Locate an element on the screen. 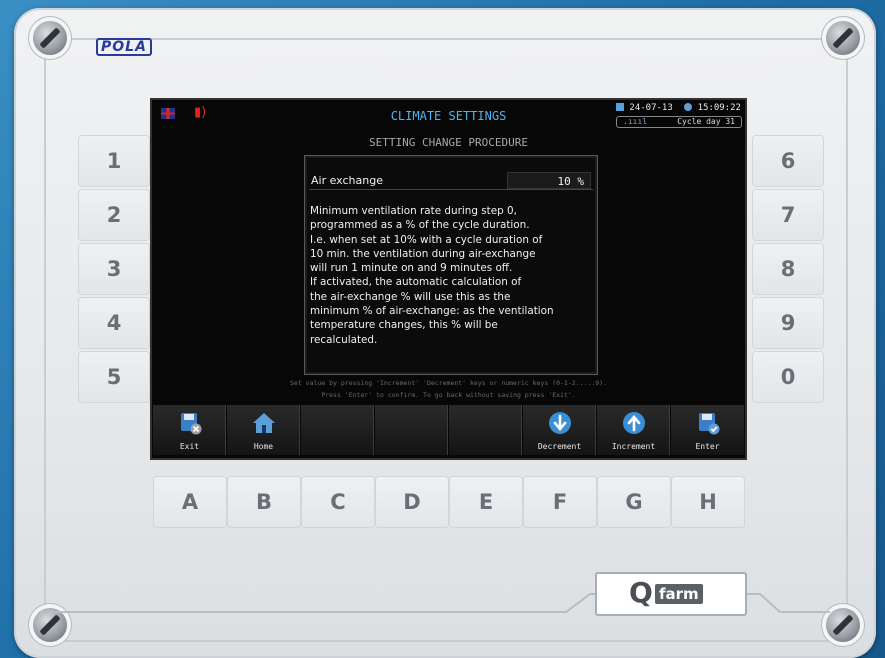 Image resolution: width=885 pixels, height=658 pixels. panel-groove-line is located at coordinates (435, 603).